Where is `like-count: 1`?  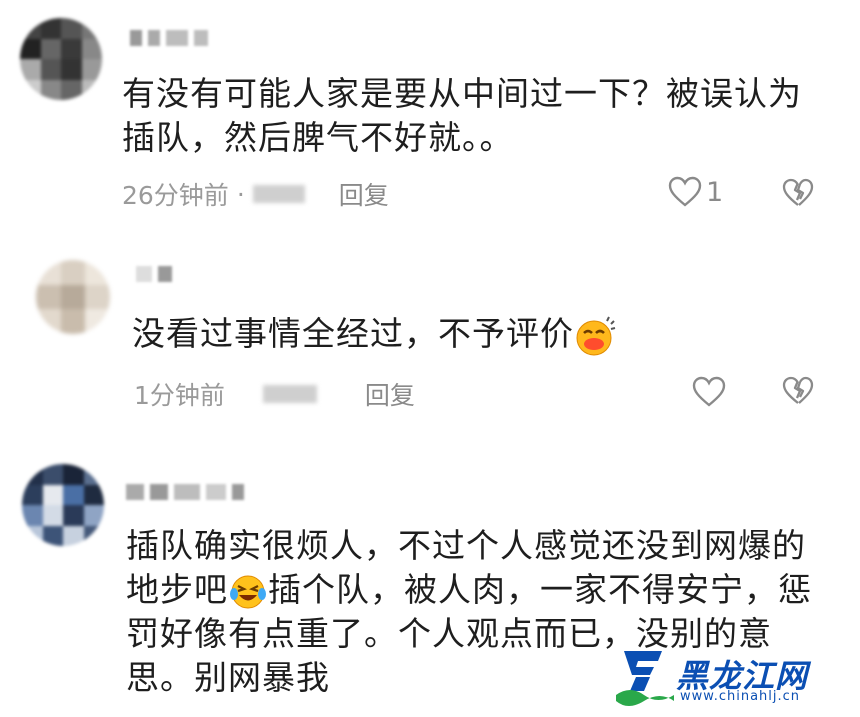
like-count: 1 is located at coordinates (715, 192).